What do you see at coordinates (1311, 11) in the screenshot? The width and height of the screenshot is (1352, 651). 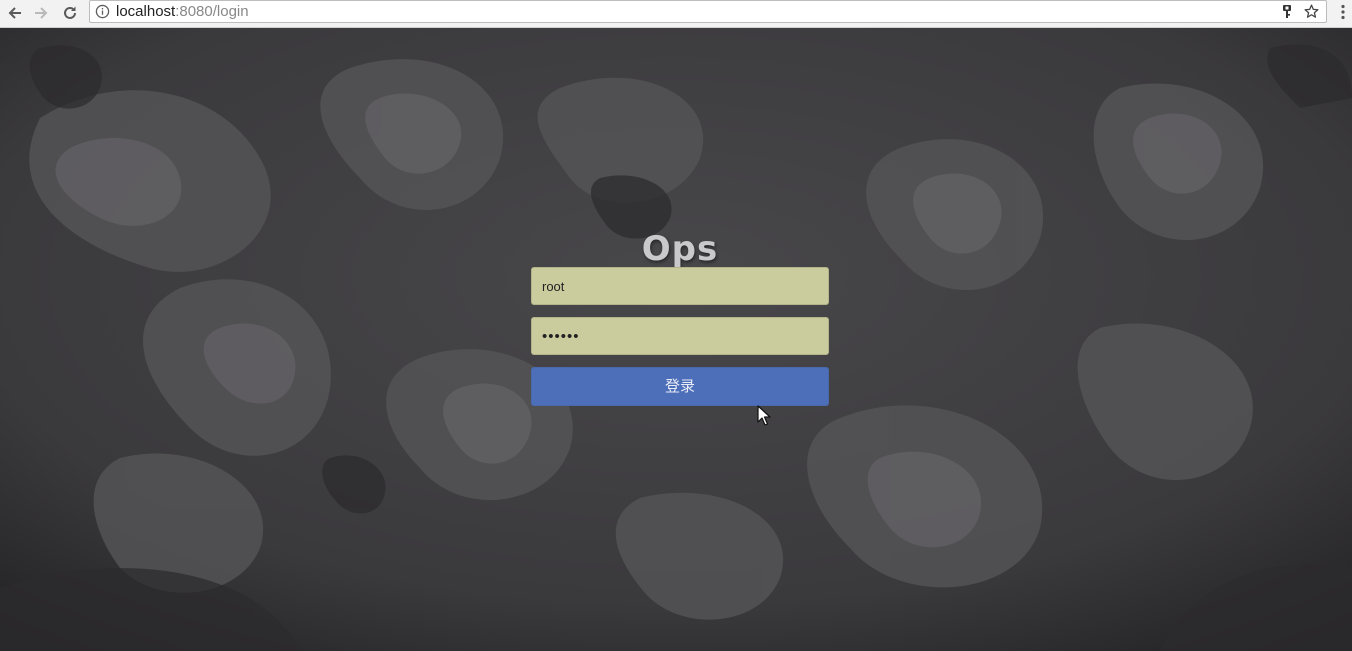 I see `star-icon` at bounding box center [1311, 11].